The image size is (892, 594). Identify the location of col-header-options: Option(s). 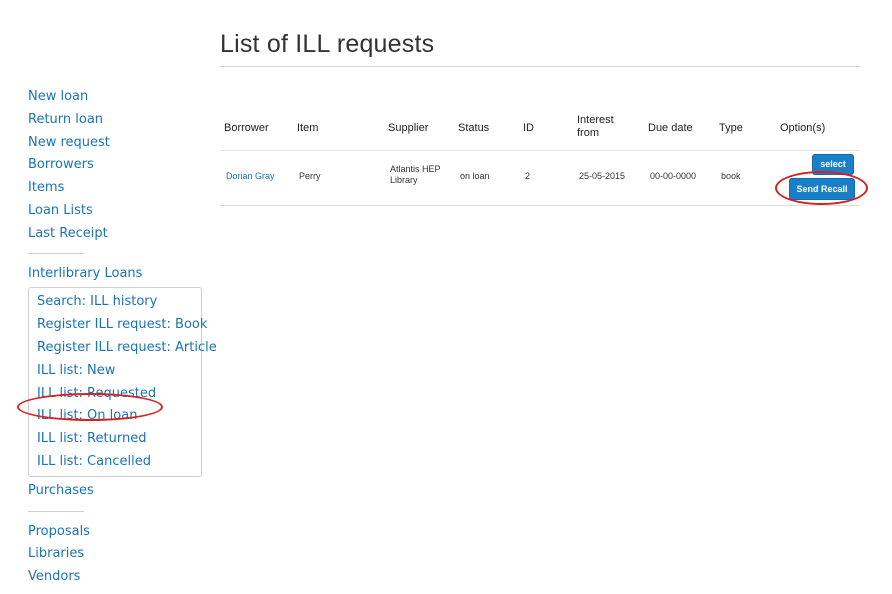
(803, 128).